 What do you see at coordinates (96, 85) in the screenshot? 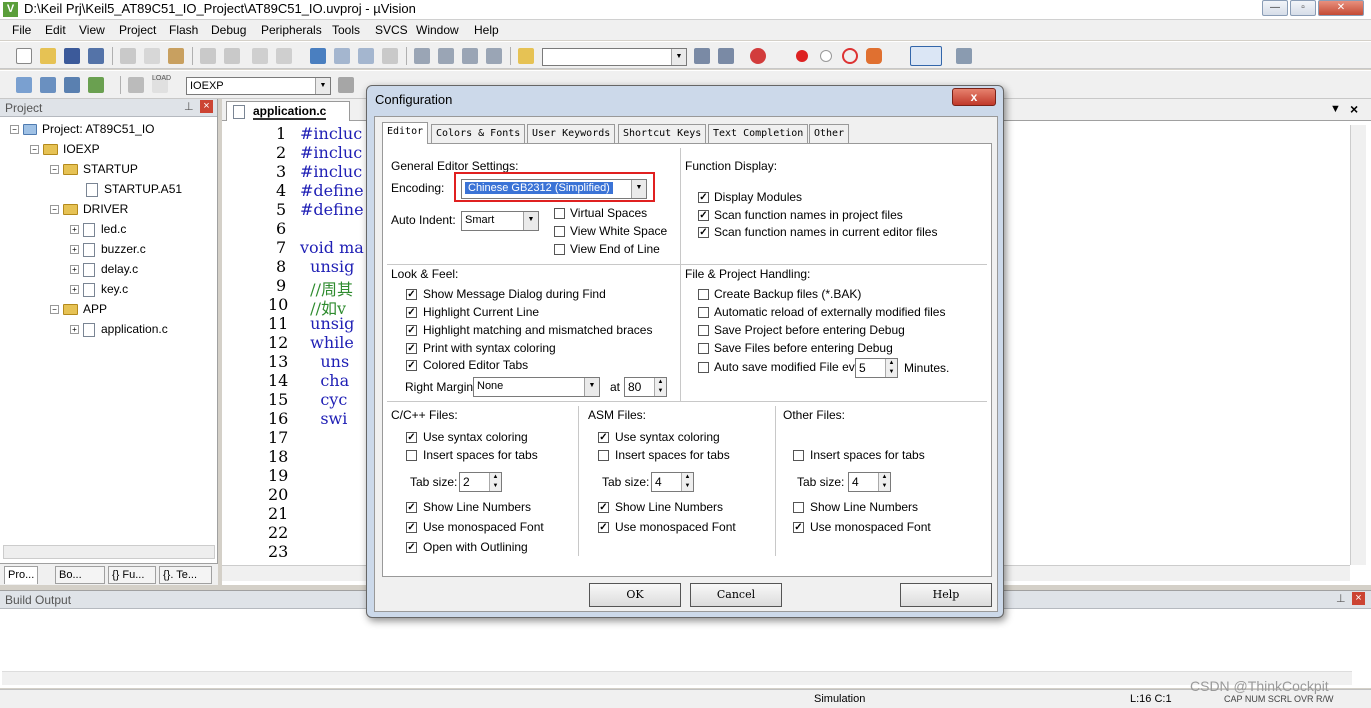
I see `batch-build-icon` at bounding box center [96, 85].